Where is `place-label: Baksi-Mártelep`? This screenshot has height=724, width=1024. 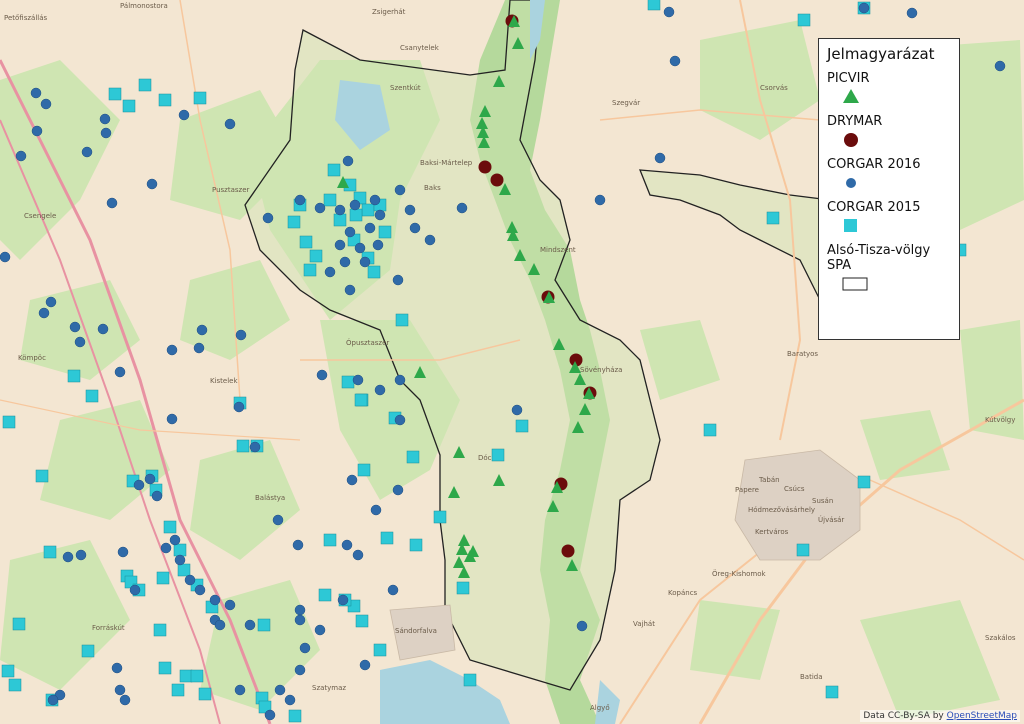
place-label: Baksi-Mártelep is located at coordinates (446, 163).